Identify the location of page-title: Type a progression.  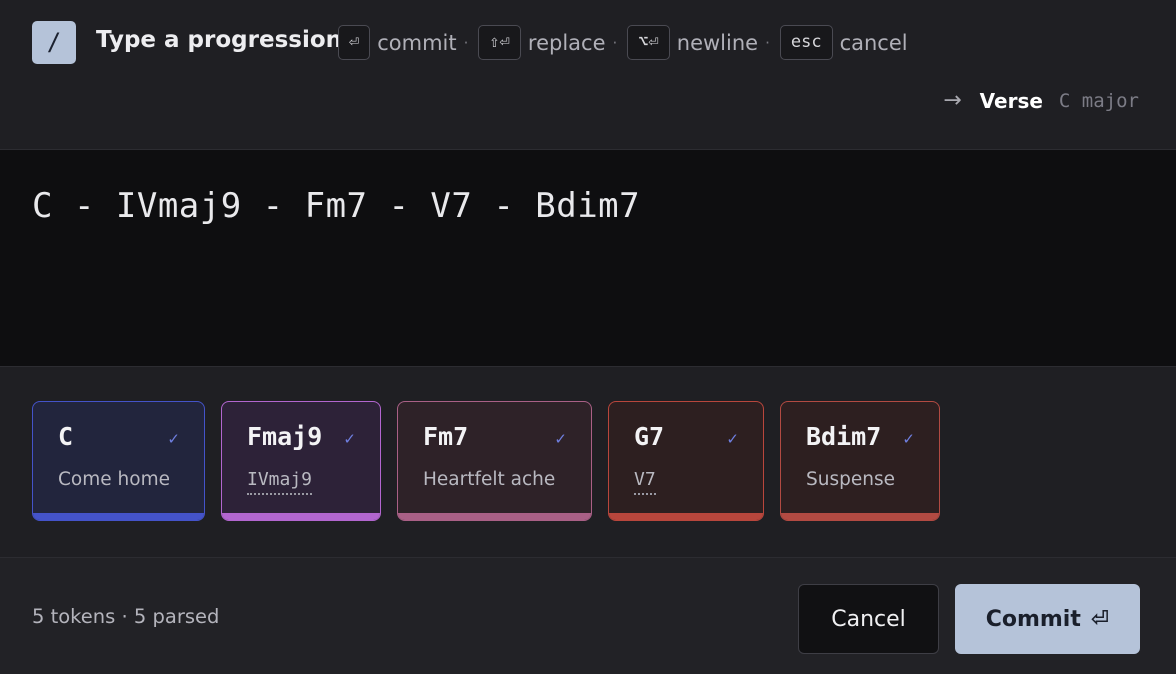
(219, 40).